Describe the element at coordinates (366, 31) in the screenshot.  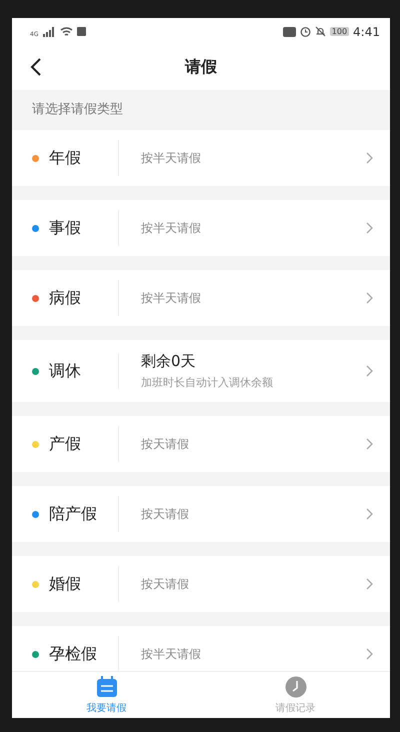
I see `status-time: 4:41` at that location.